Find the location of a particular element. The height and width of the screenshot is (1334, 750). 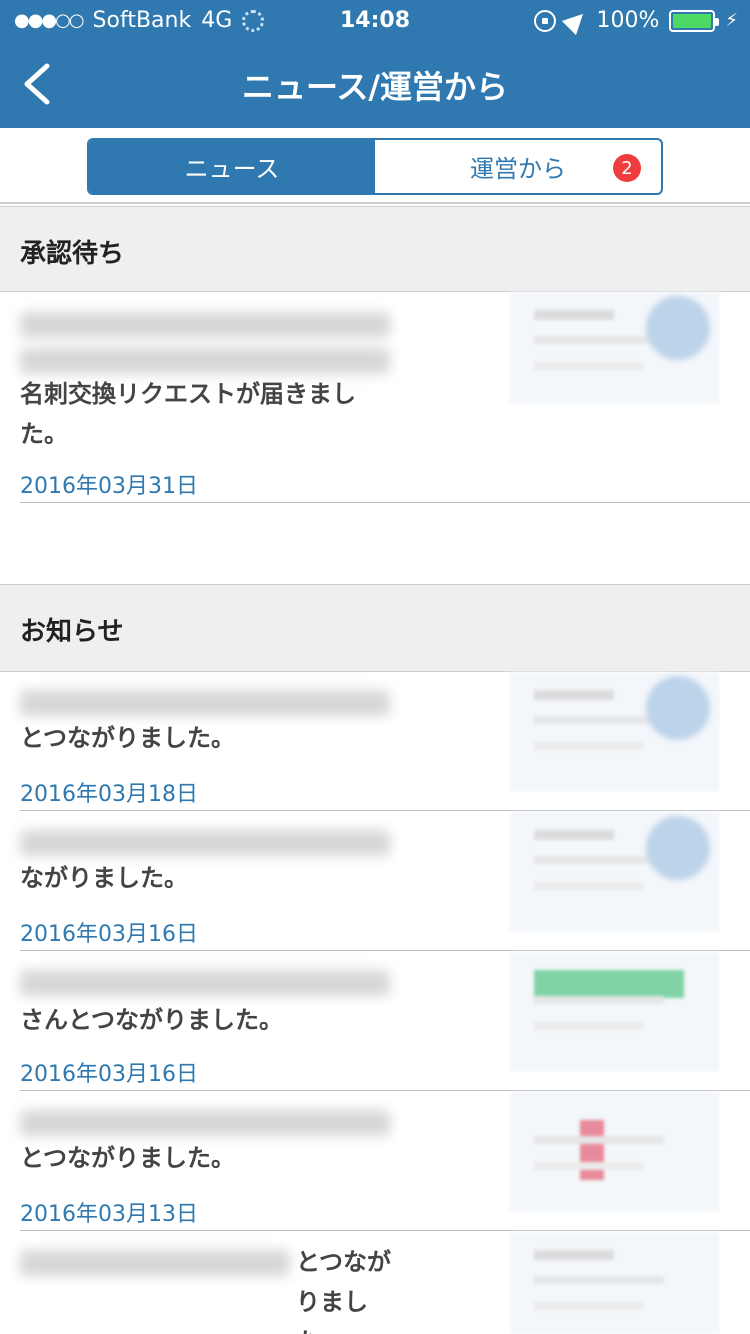

section-header-notices: お知らせ is located at coordinates (375, 628).